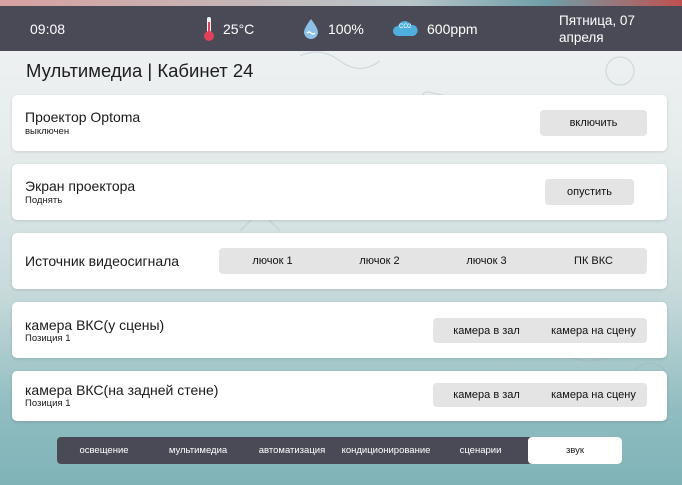 The width and height of the screenshot is (682, 485). Describe the element at coordinates (292, 450) in the screenshot. I see `tab-automation: автоматизация` at that location.